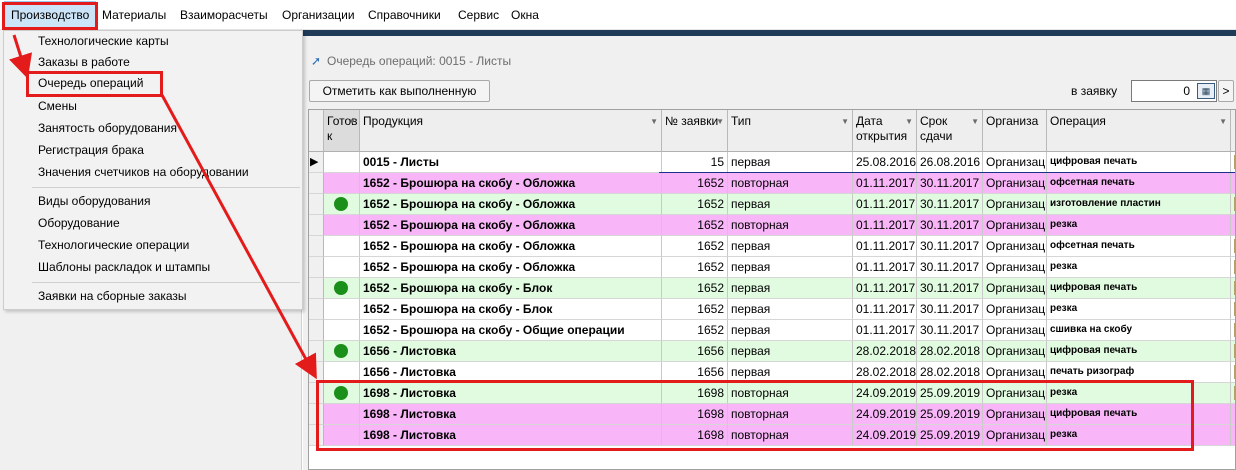 Image resolution: width=1236 pixels, height=470 pixels. I want to click on menu-item-orders-in-work: Заказы в работе, so click(153, 62).